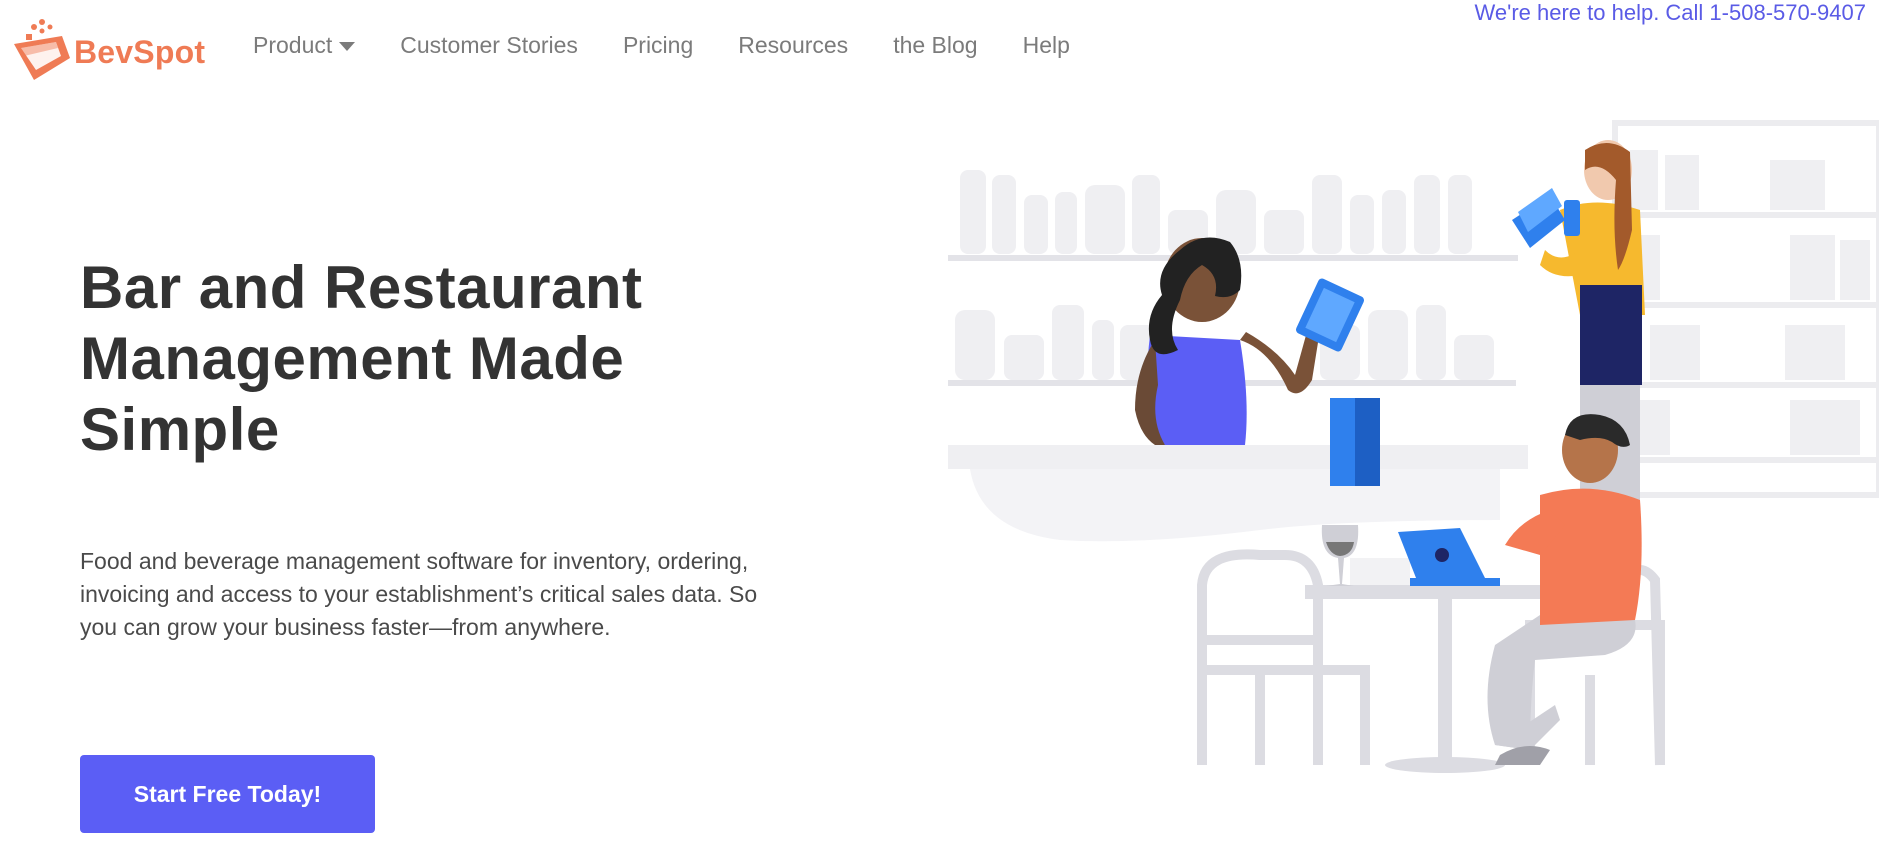 The image size is (1879, 841). I want to click on caret-down-icon, so click(347, 46).